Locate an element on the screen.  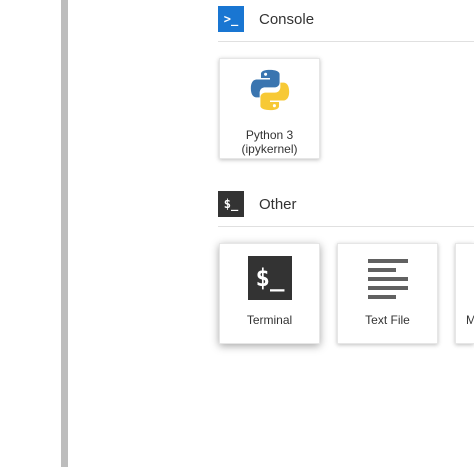
terminal-icon-glyph: $_ is located at coordinates (231, 204).